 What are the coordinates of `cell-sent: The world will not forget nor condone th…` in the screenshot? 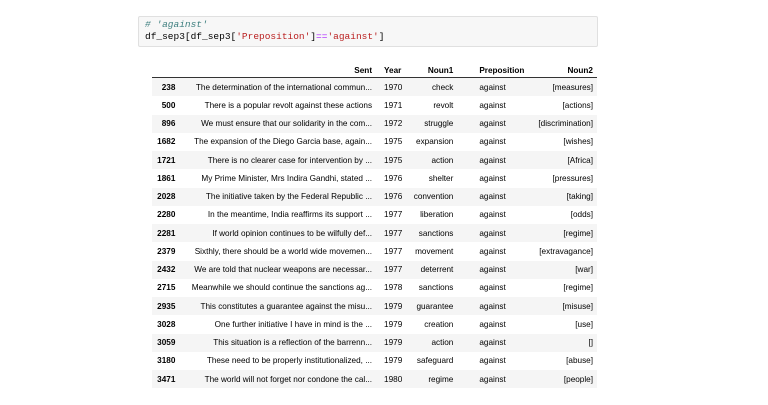 It's located at (288, 379).